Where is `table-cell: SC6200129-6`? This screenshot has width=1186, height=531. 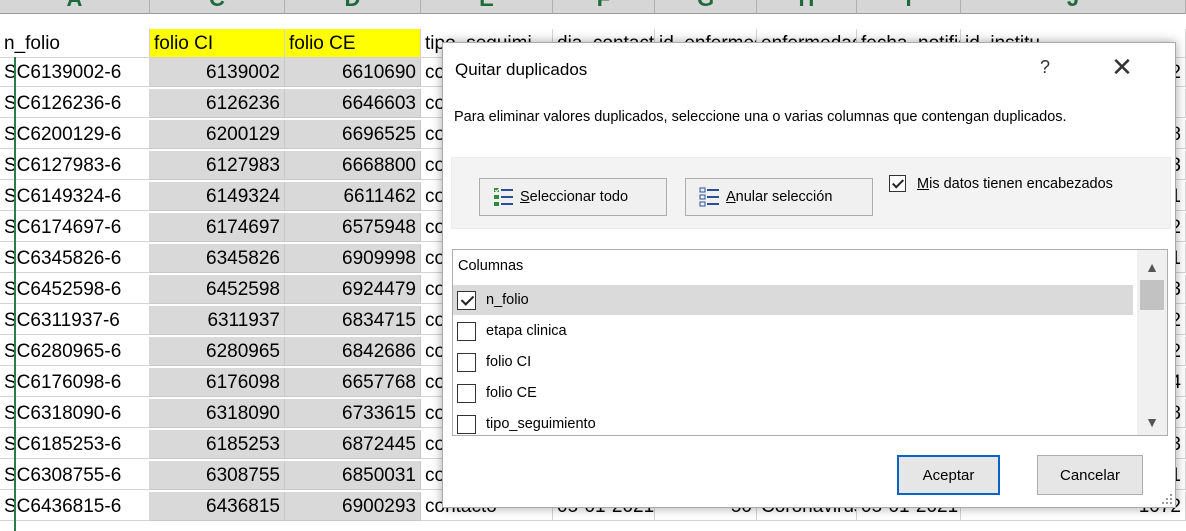
table-cell: SC6200129-6 is located at coordinates (75, 134).